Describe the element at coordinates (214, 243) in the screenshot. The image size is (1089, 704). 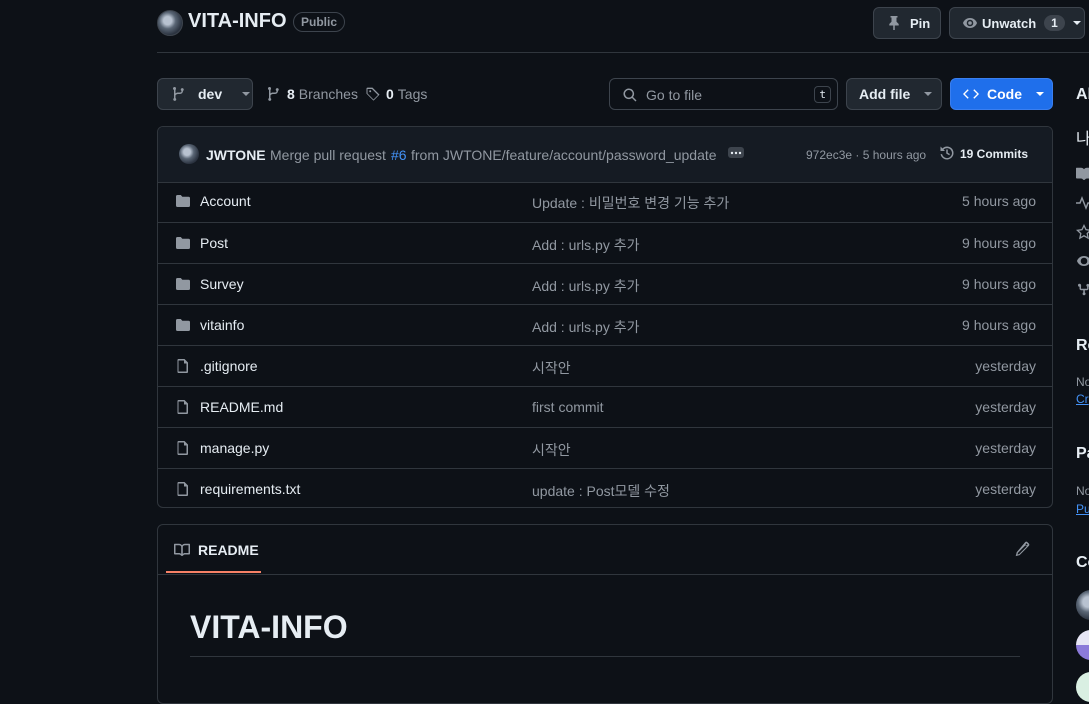
I see `file-name: Post` at that location.